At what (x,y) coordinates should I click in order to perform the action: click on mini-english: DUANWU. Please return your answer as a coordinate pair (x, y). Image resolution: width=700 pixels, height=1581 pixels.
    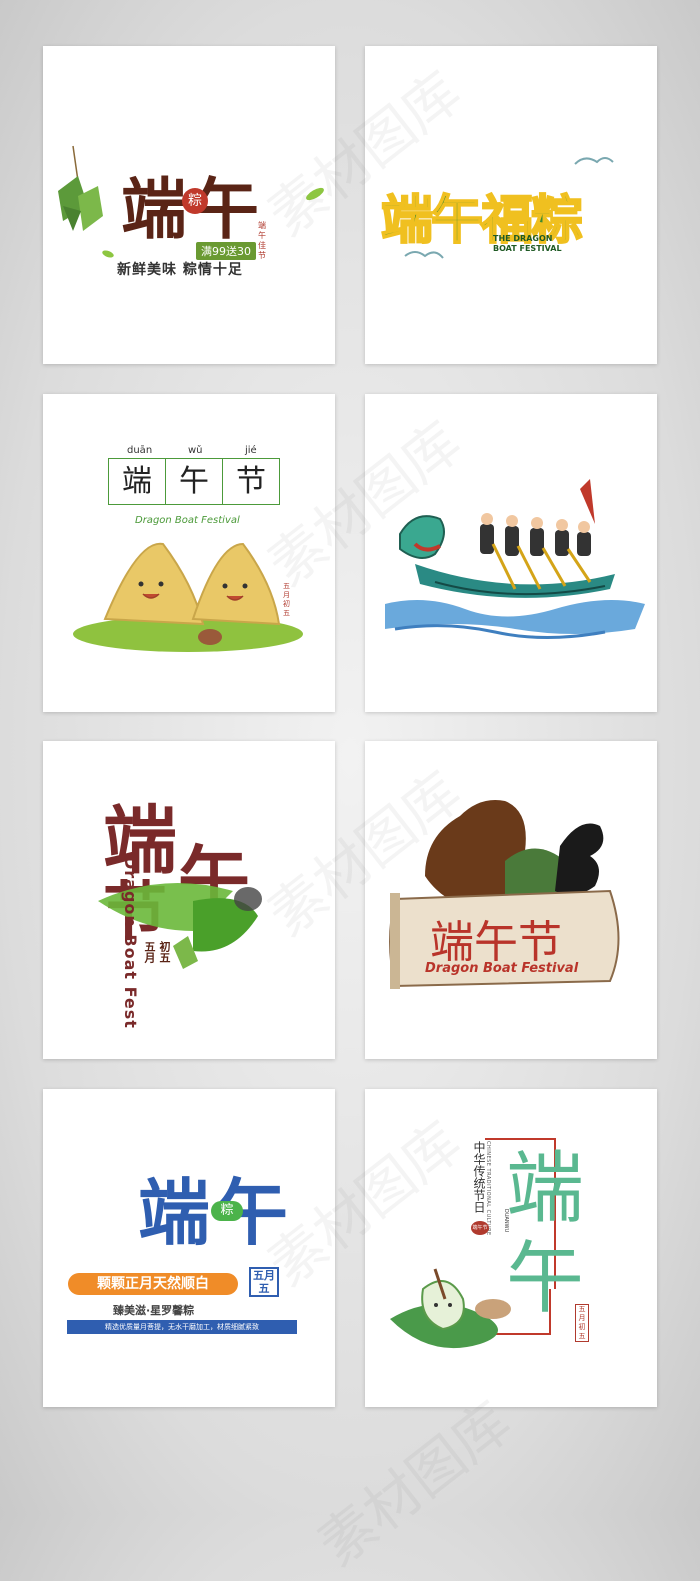
    Looking at the image, I should click on (506, 1221).